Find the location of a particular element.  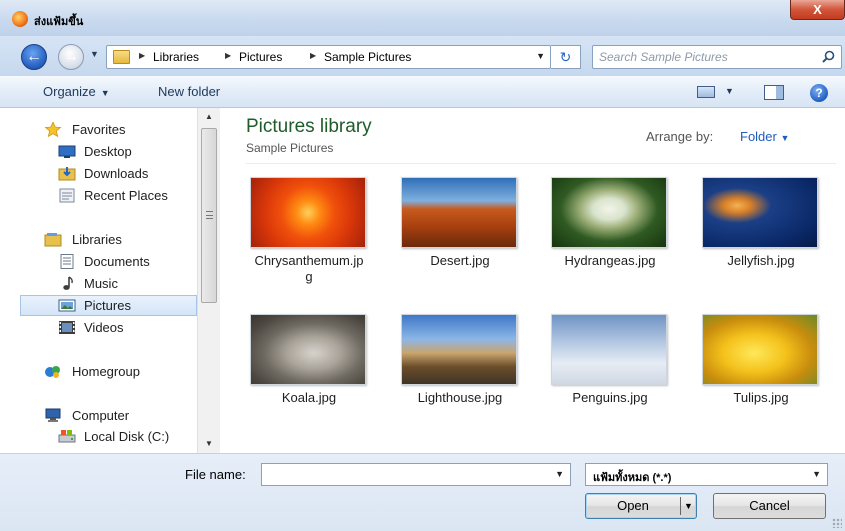

library-subtitle: Sample Pictures is located at coordinates (290, 148).